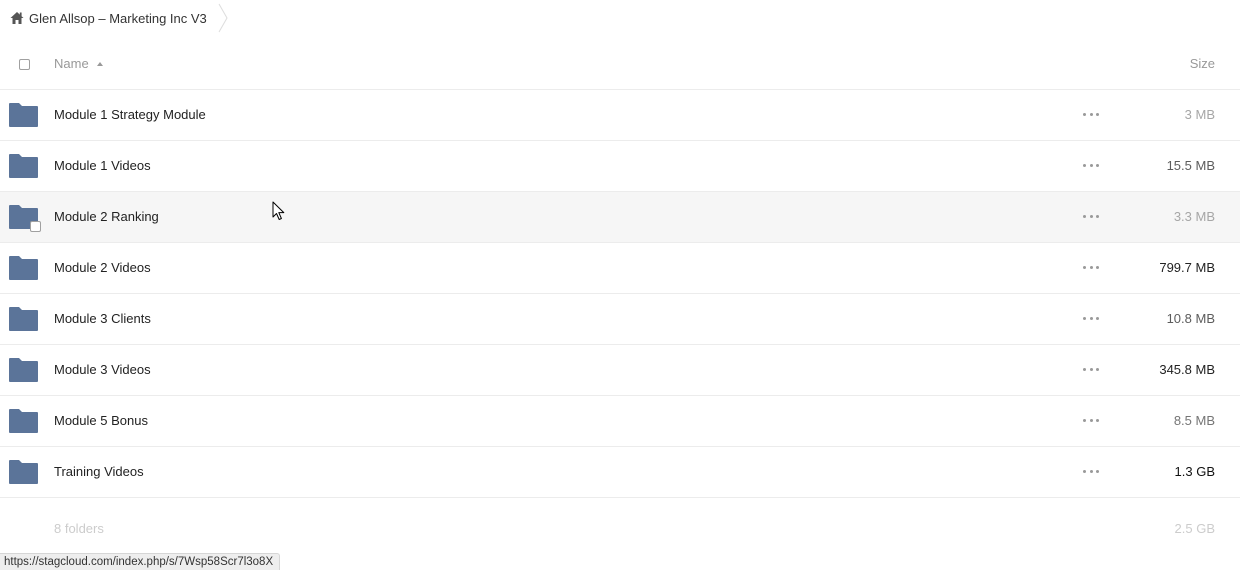 The width and height of the screenshot is (1240, 570). What do you see at coordinates (102, 369) in the screenshot?
I see `file-name: Module 3 Videos` at bounding box center [102, 369].